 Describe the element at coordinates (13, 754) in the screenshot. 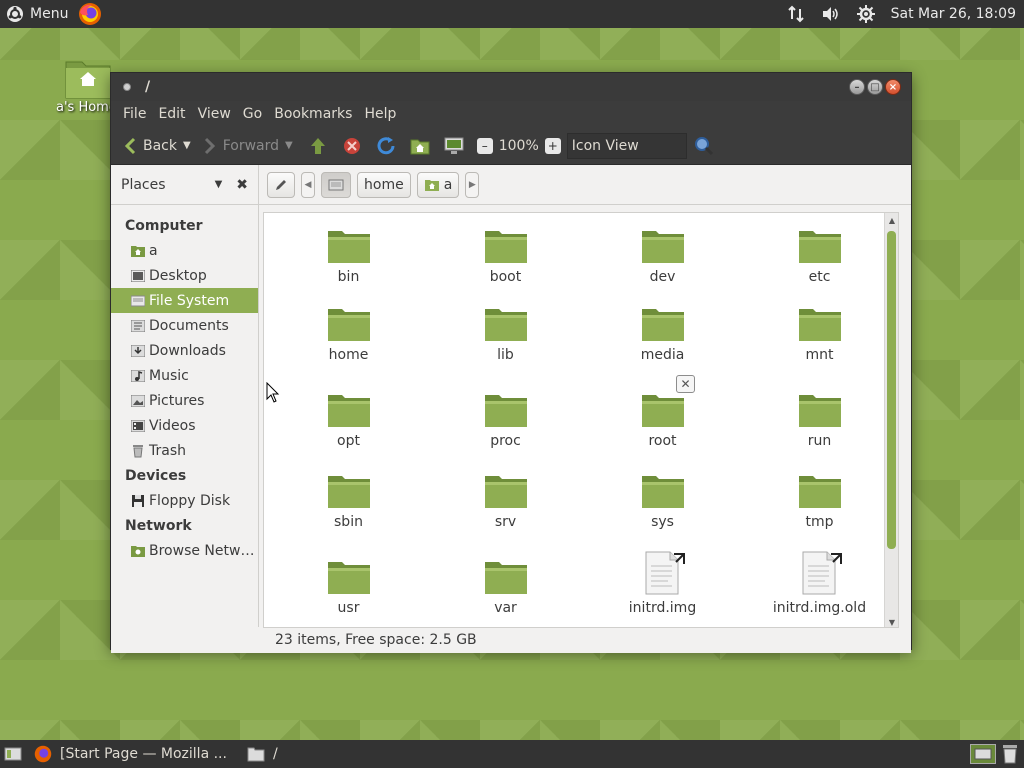

I see `show-desktop-button` at that location.